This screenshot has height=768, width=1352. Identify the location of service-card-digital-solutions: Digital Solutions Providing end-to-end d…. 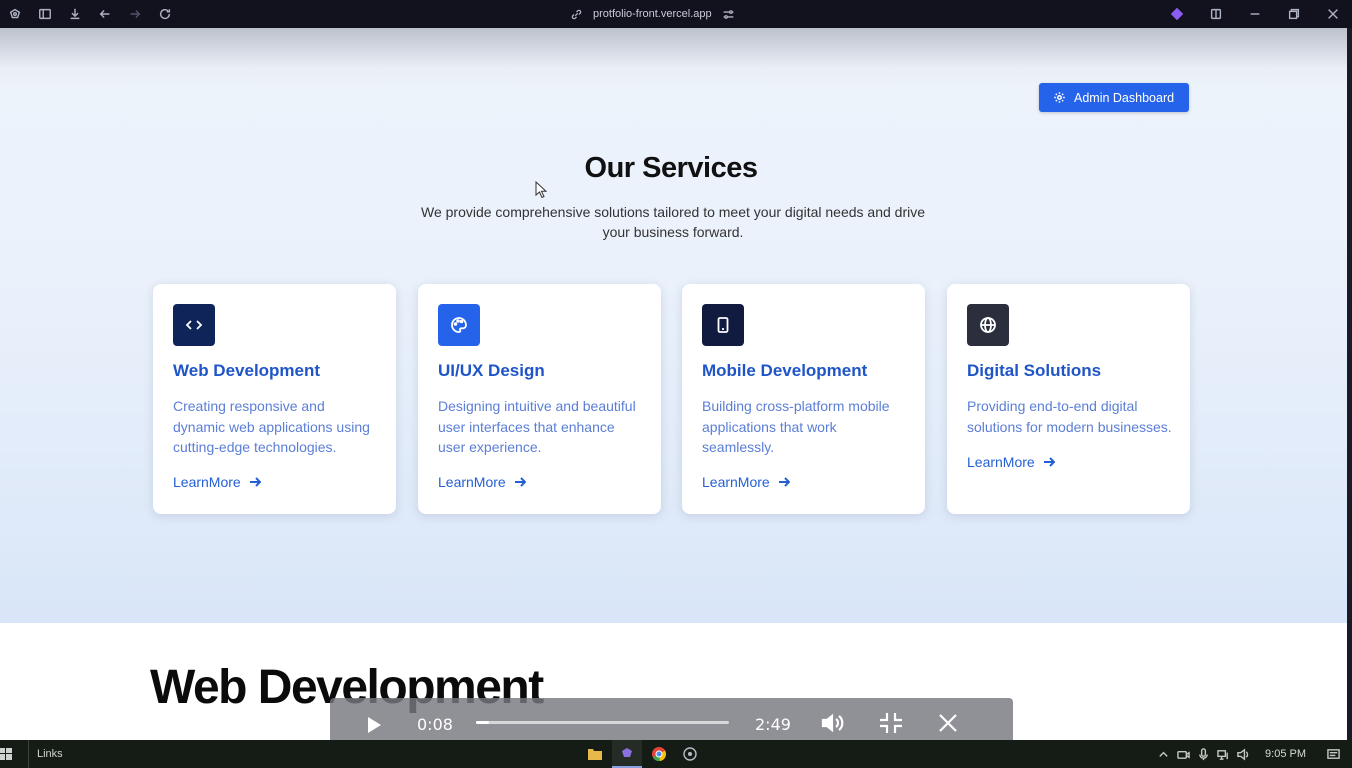
(1068, 399).